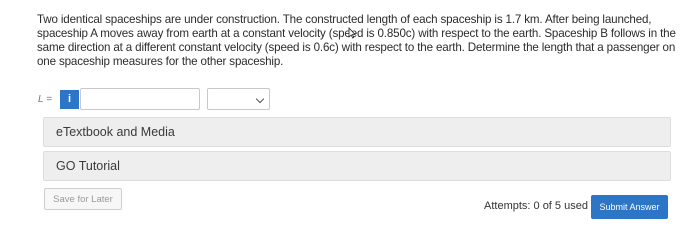  I want to click on etextbook-media-label: eTextbook and Media, so click(115, 132).